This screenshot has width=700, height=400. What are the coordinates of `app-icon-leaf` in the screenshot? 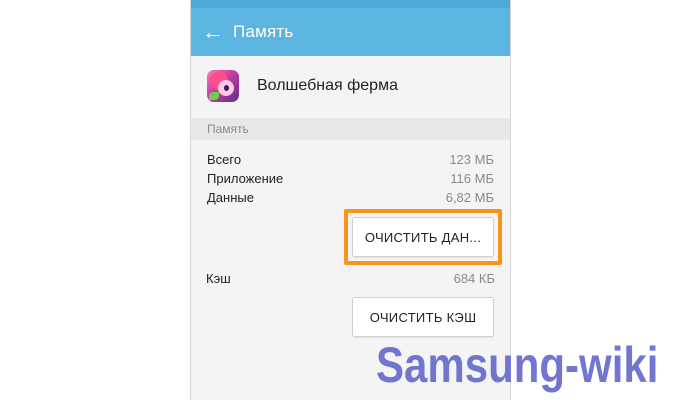 It's located at (214, 96).